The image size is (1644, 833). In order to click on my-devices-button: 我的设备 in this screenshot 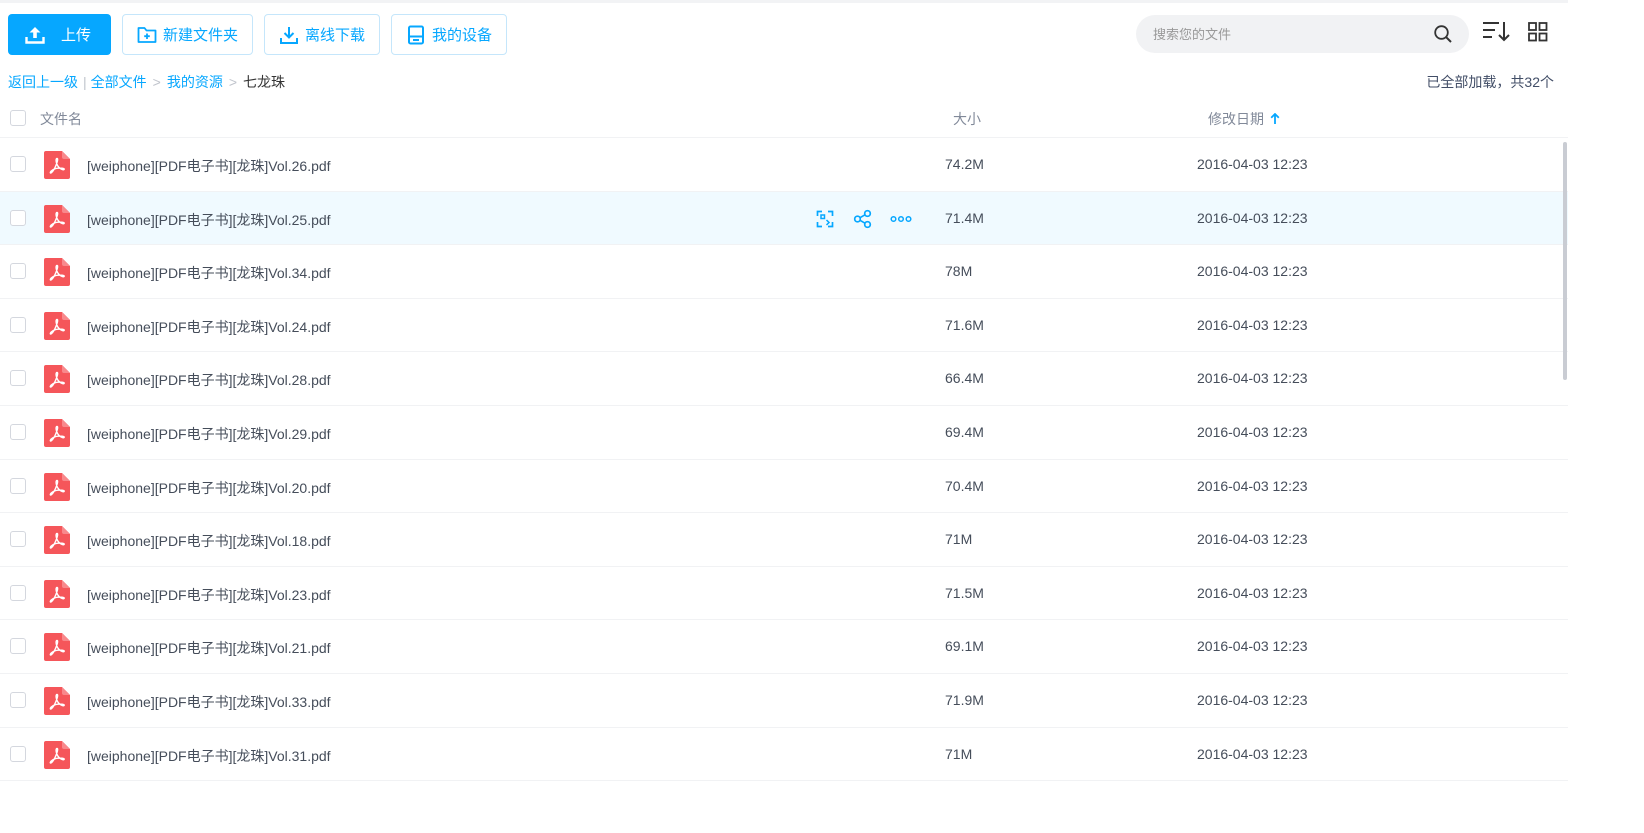, I will do `click(449, 34)`.